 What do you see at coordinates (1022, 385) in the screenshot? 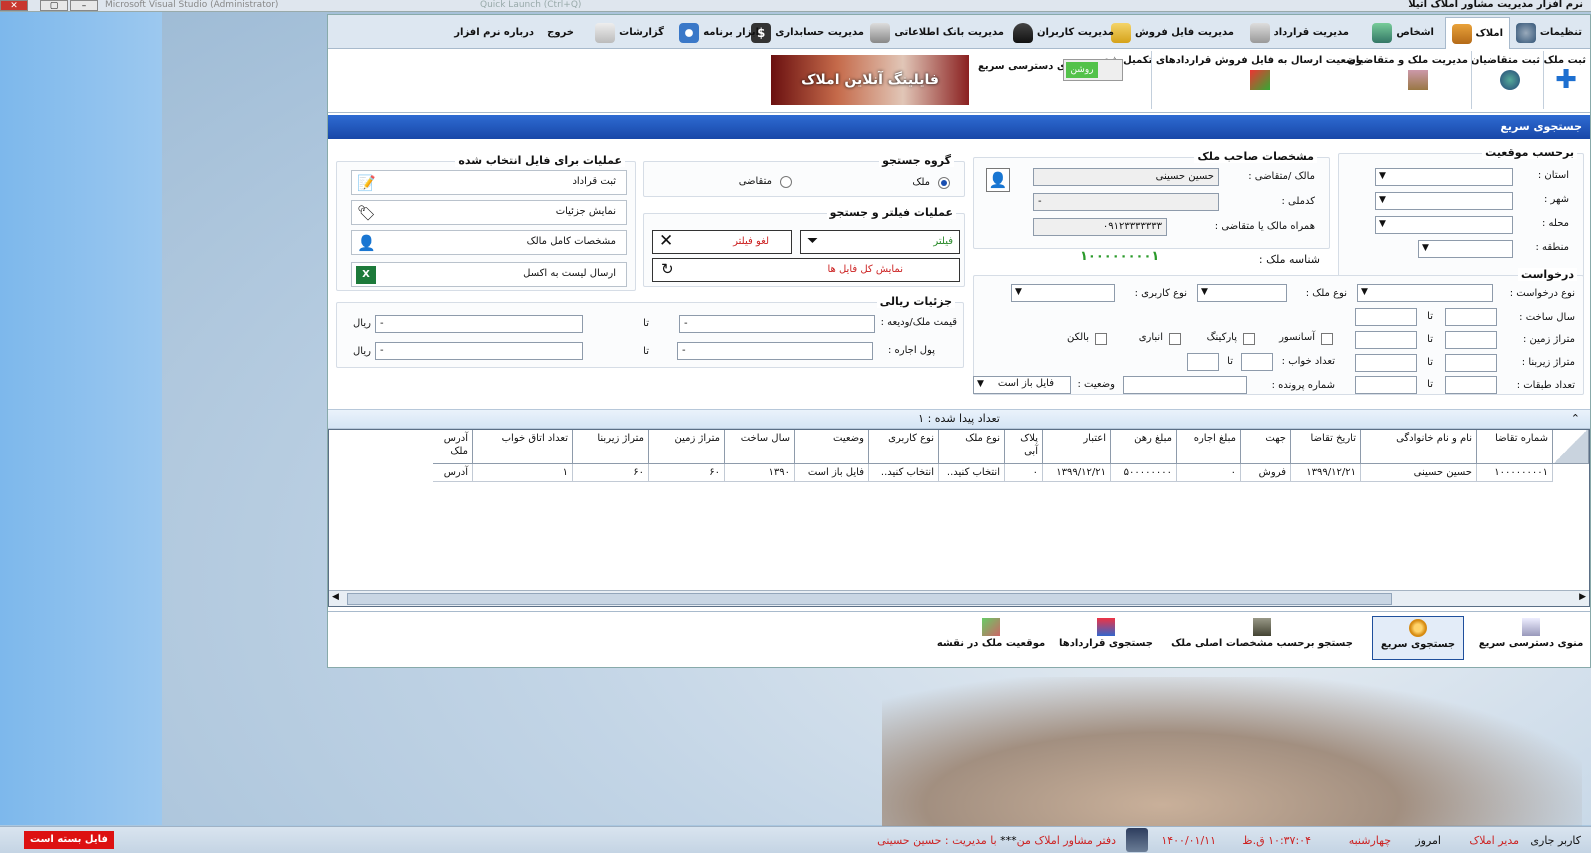
I see `status-select: فایل باز است ▼` at bounding box center [1022, 385].